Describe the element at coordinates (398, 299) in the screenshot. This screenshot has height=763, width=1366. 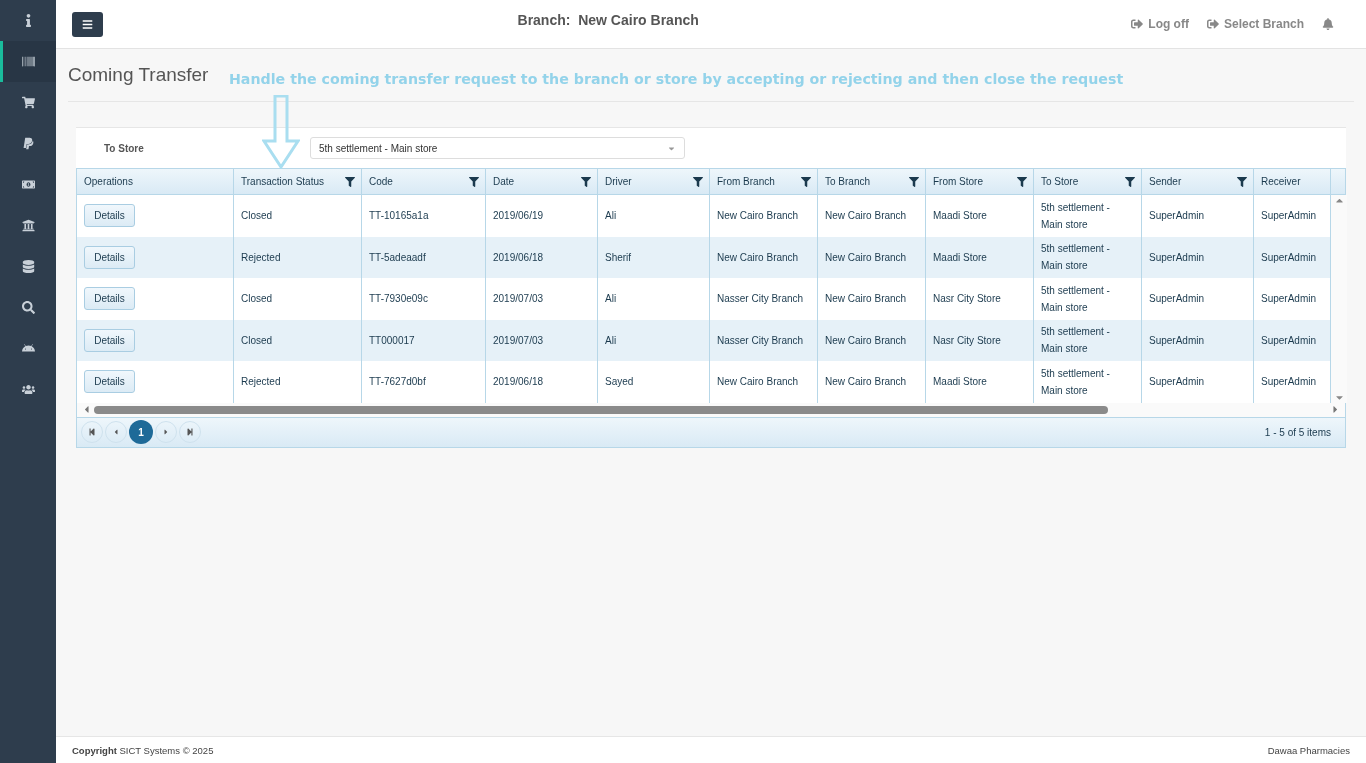
I see `table-cell-text: TT-7930e09c` at that location.